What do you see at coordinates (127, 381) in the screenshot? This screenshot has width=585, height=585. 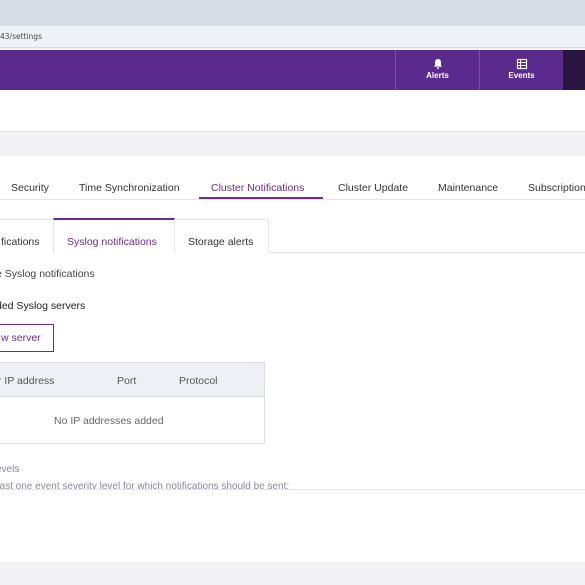 I see `column-port: Port` at bounding box center [127, 381].